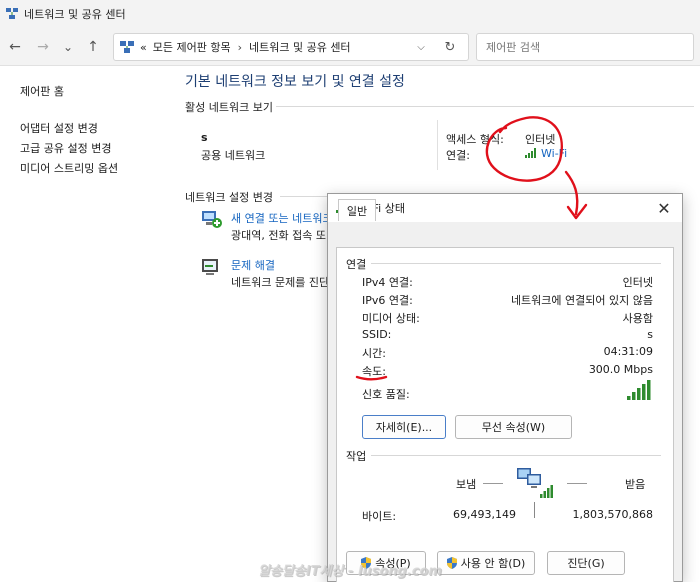  What do you see at coordinates (229, 107) in the screenshot?
I see `active-networks-heading: 활성 네트워크 보기` at bounding box center [229, 107].